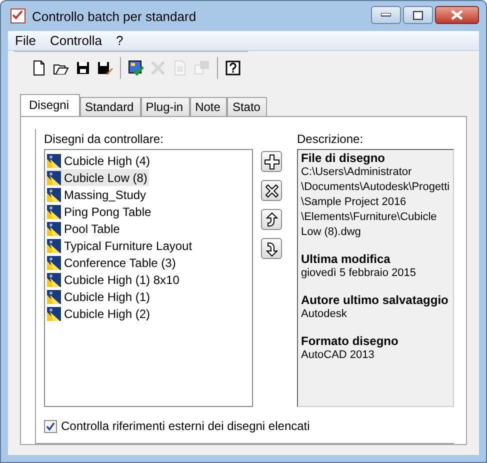 The width and height of the screenshot is (487, 463). I want to click on minimize-button, so click(386, 15).